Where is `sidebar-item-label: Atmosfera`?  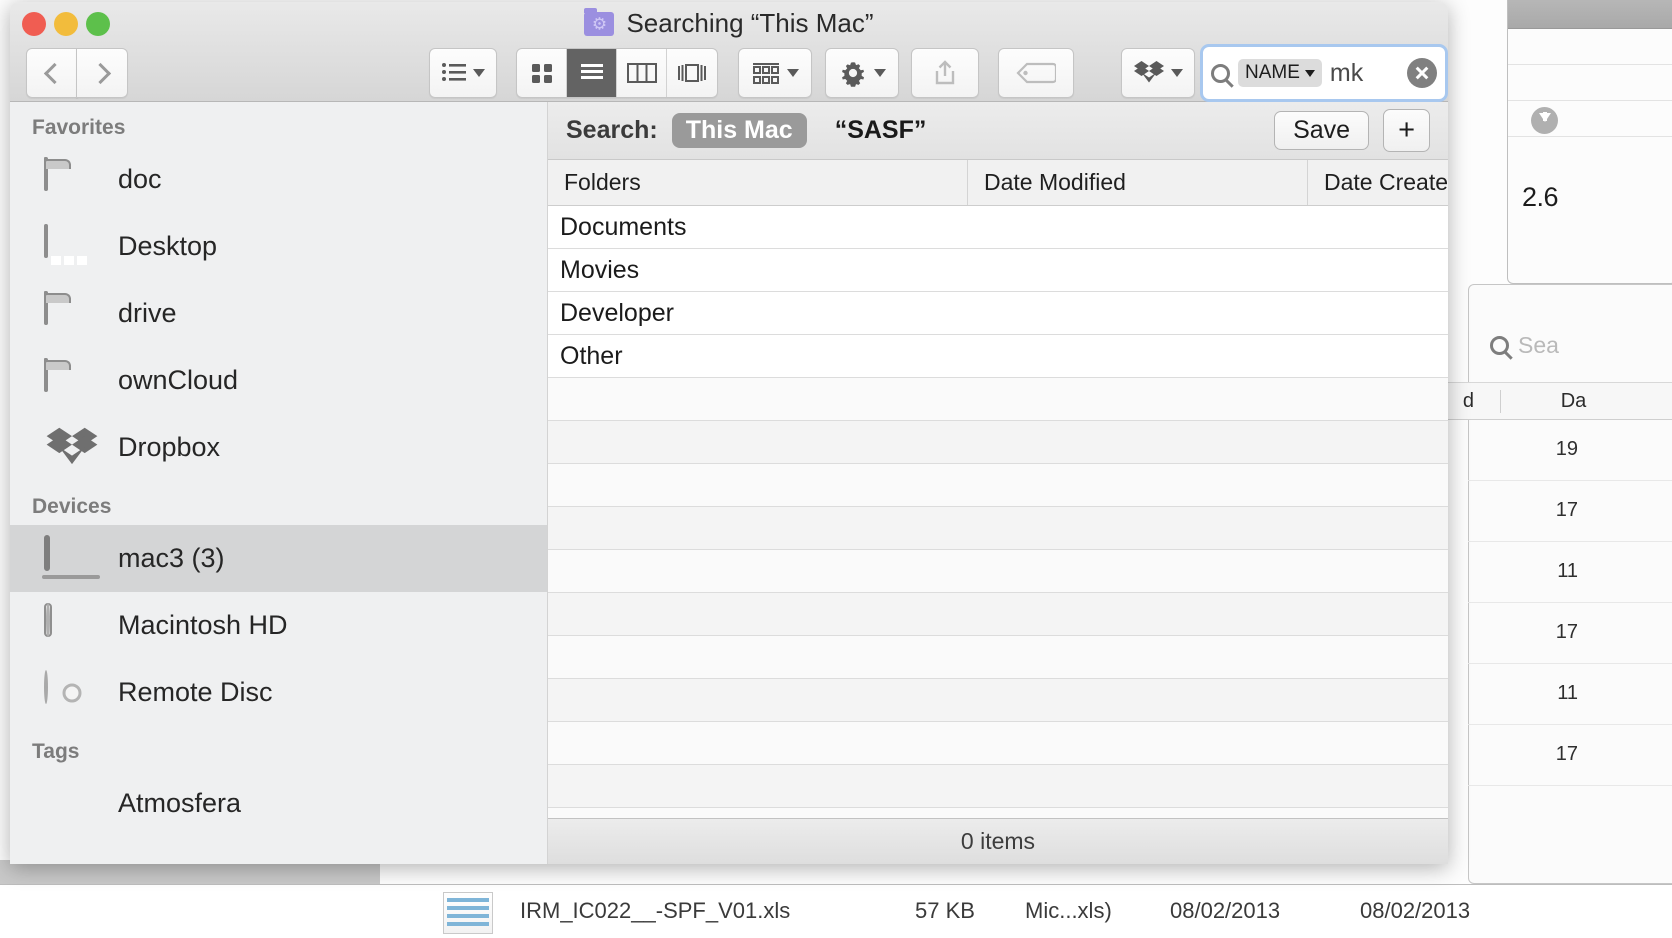 sidebar-item-label: Atmosfera is located at coordinates (180, 803).